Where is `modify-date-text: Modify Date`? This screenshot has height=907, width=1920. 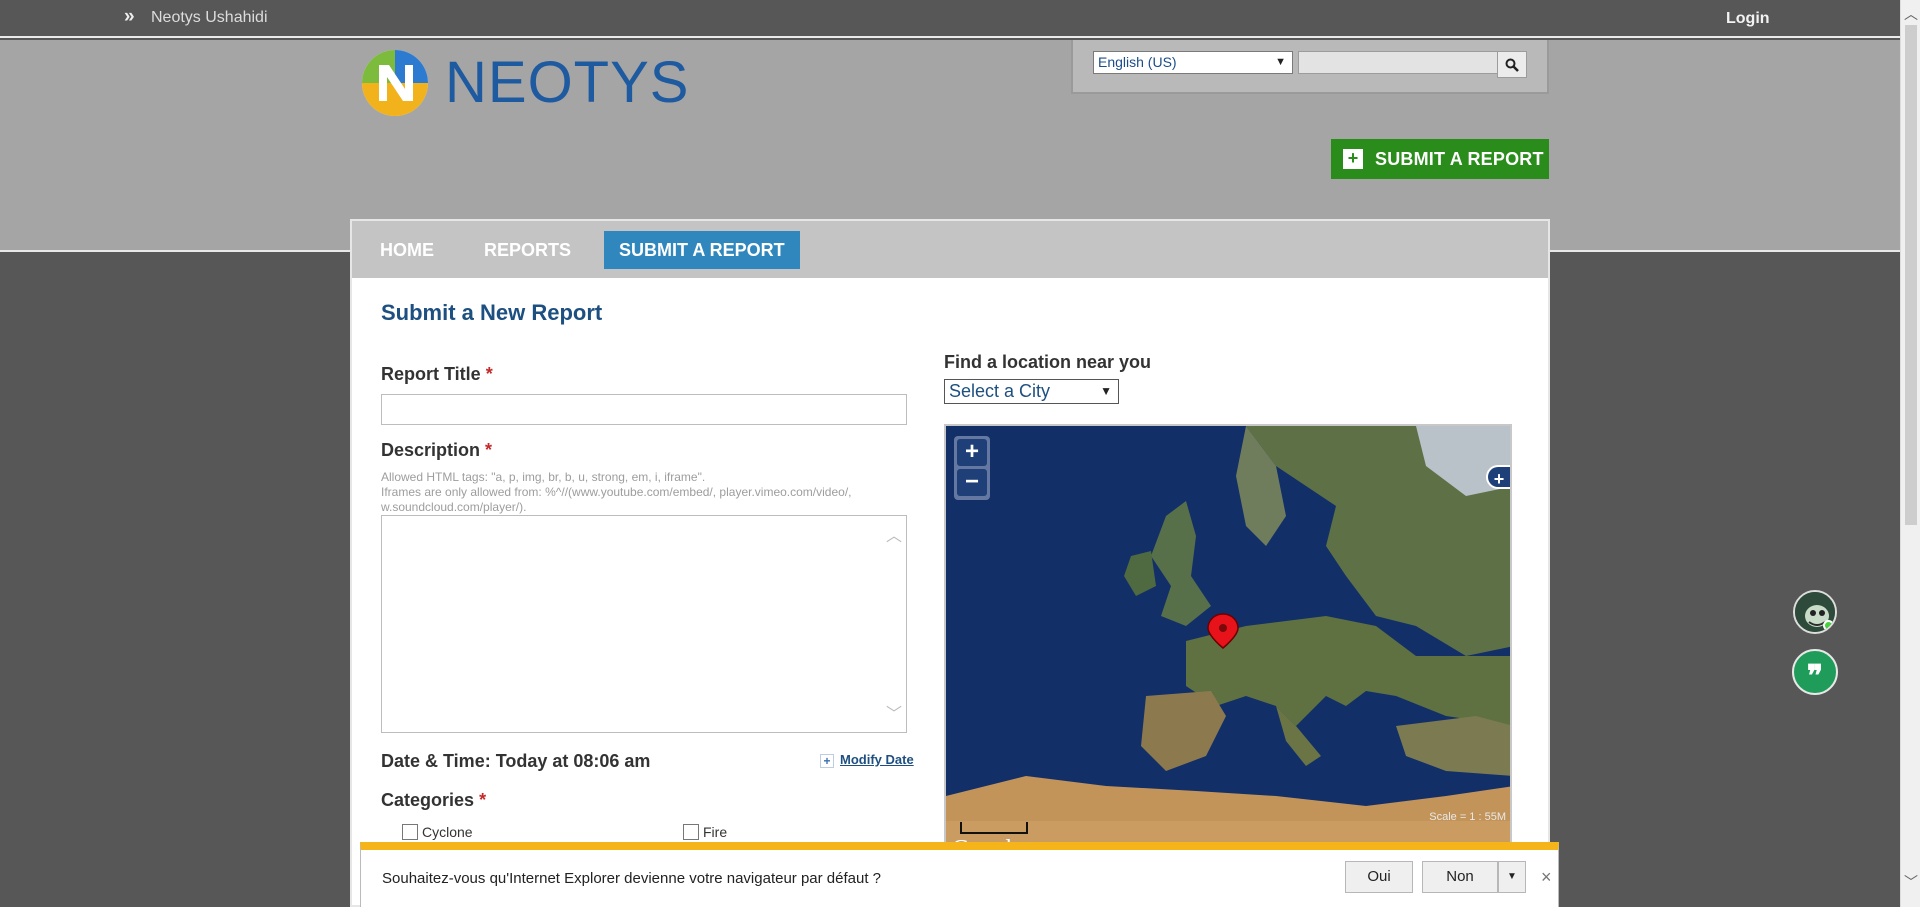
modify-date-text: Modify Date is located at coordinates (877, 759).